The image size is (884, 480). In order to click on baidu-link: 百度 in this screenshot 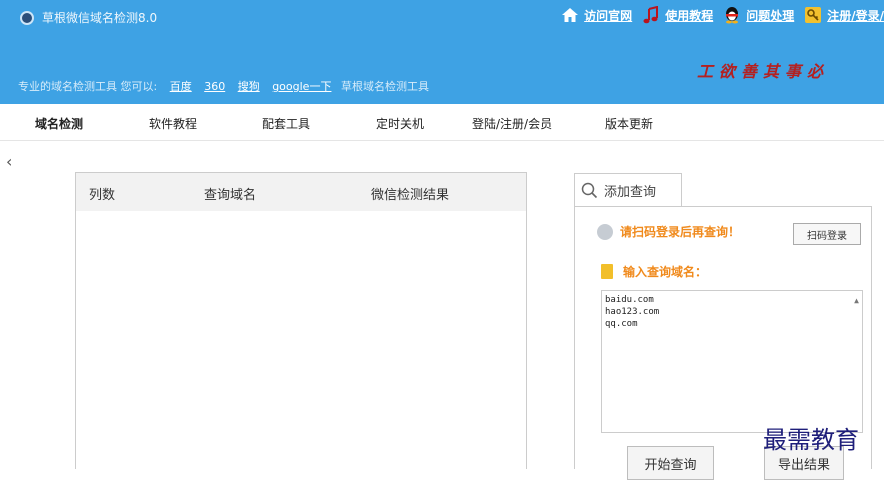, I will do `click(181, 86)`.